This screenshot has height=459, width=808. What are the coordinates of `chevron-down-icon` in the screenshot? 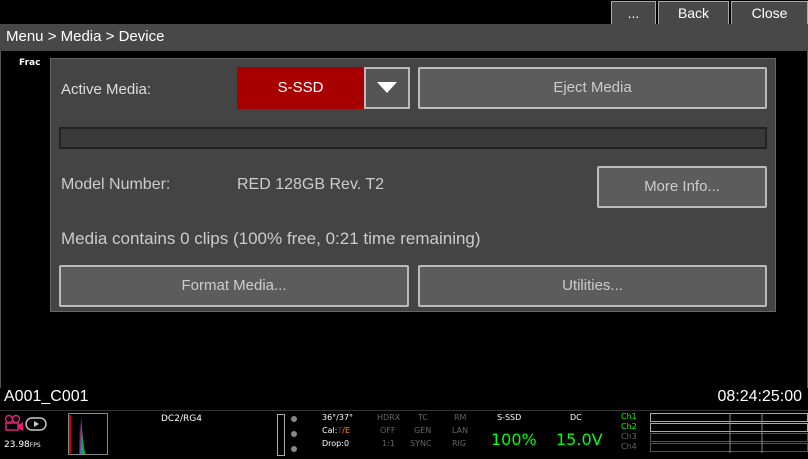 It's located at (387, 87).